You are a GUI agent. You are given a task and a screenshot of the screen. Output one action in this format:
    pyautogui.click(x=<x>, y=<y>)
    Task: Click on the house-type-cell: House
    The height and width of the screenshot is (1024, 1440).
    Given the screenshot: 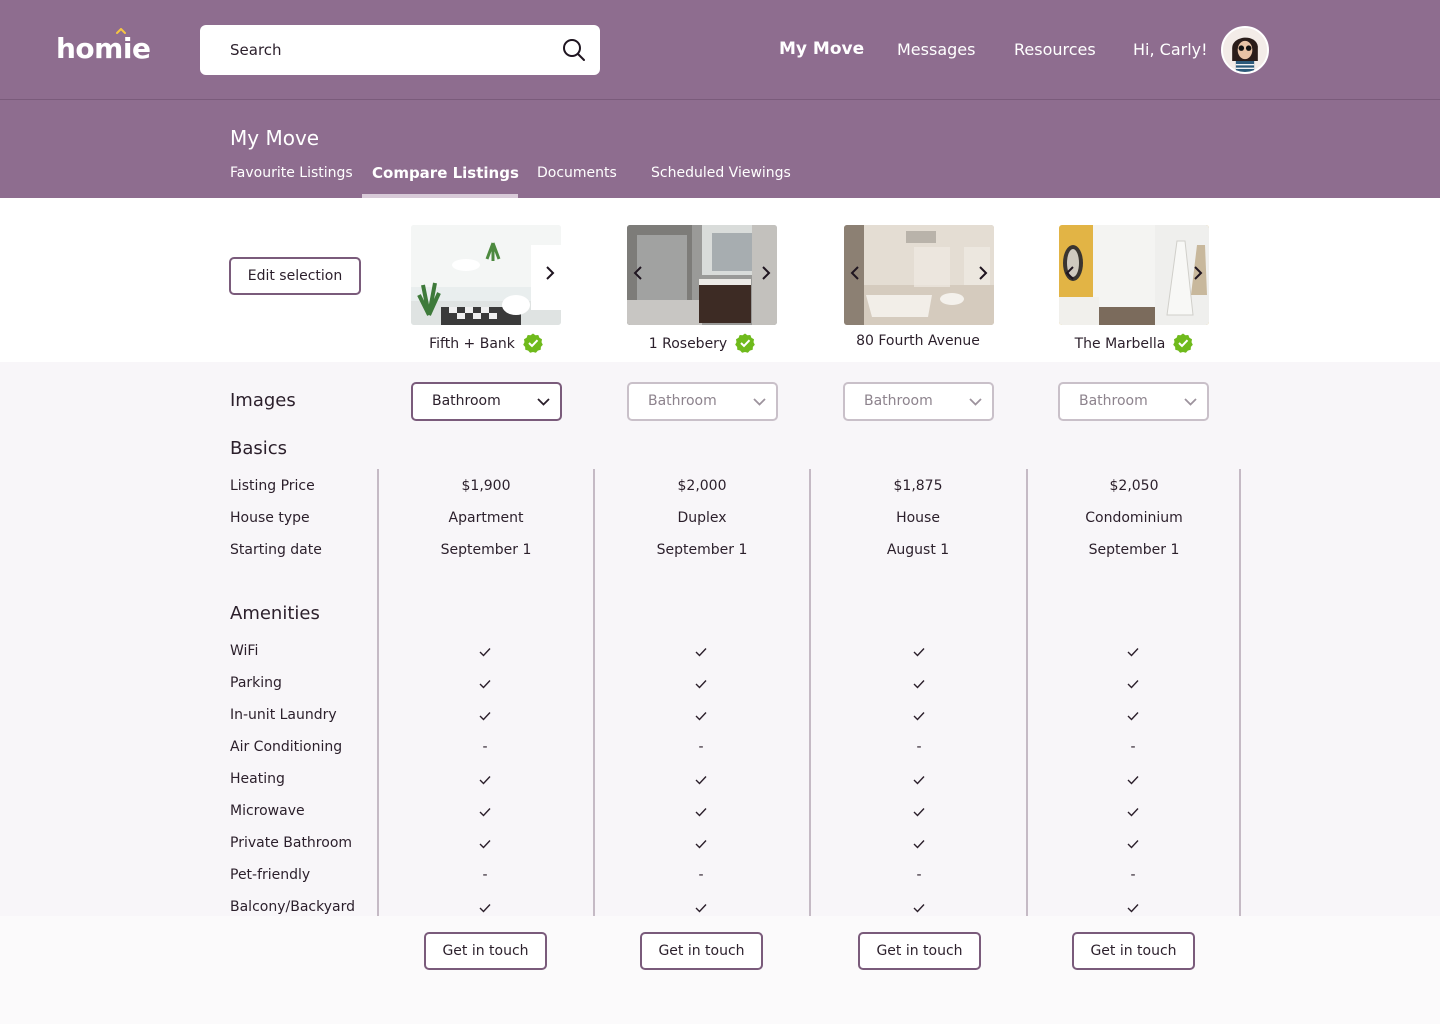 What is the action you would take?
    pyautogui.click(x=918, y=518)
    